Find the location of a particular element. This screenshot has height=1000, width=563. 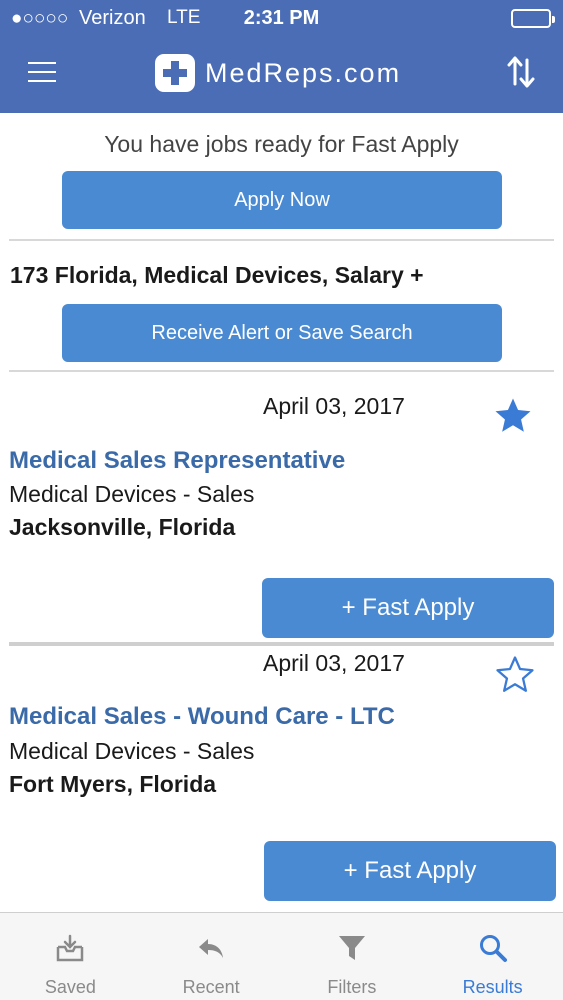

tab-label: Recent is located at coordinates (211, 987).